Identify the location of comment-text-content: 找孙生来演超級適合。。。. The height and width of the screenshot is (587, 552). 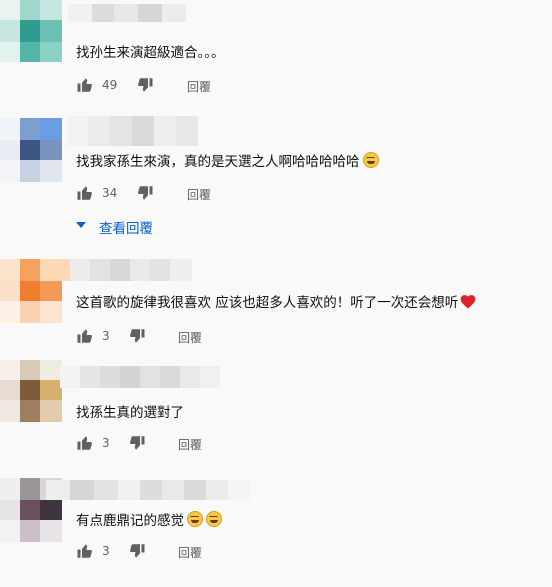
(150, 53).